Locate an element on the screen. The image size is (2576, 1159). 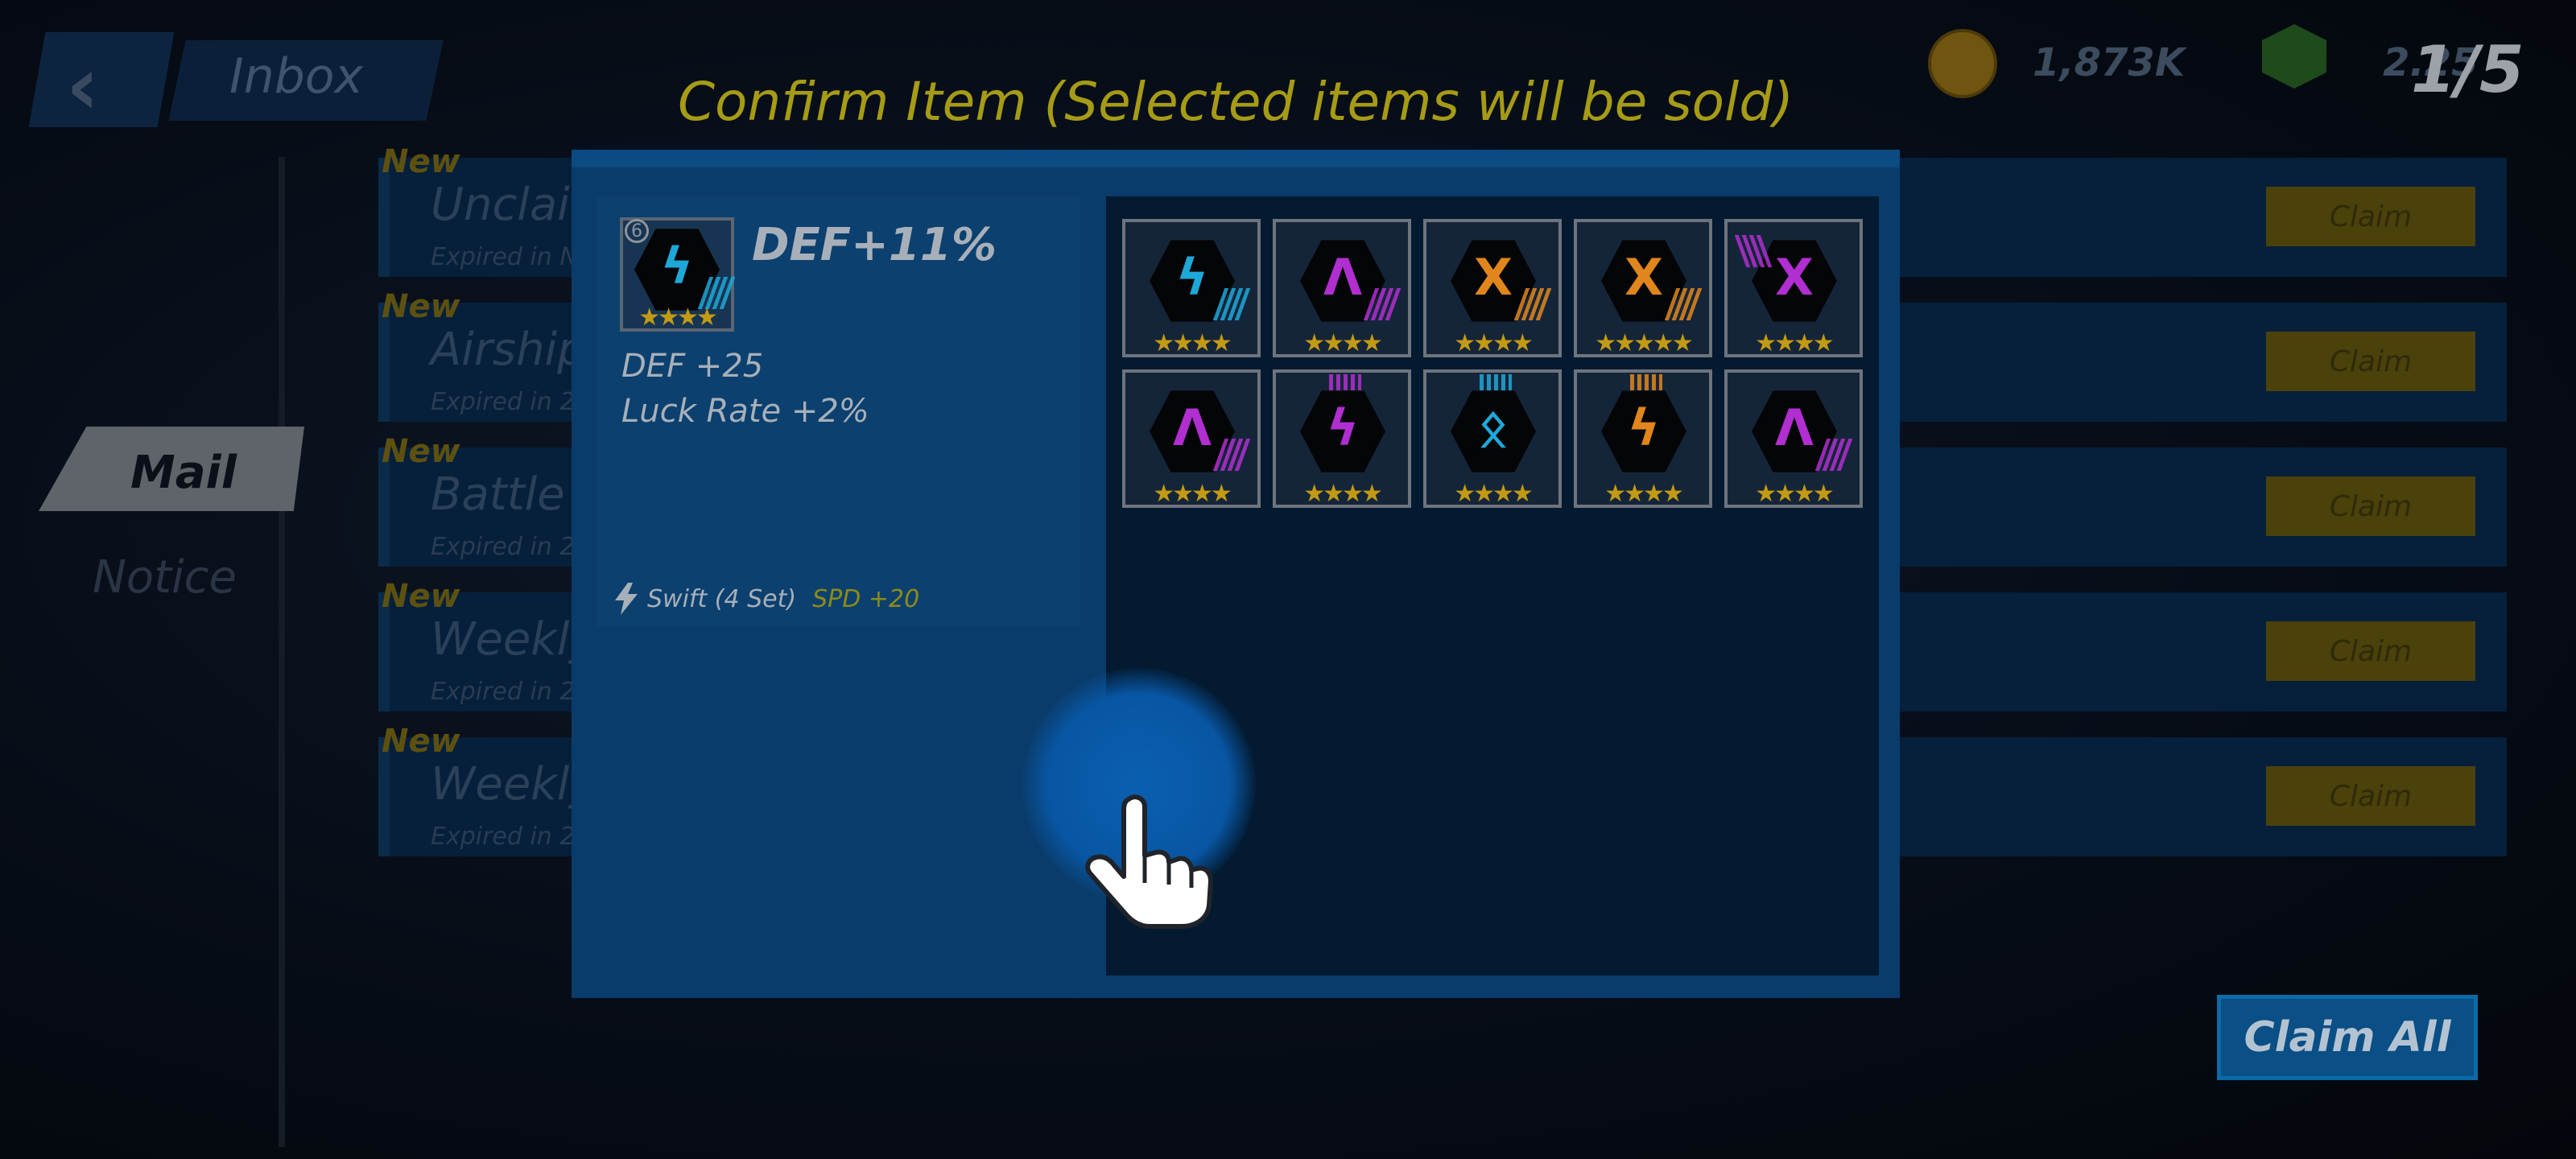
star-rating: ★★★★★ is located at coordinates (1644, 343).